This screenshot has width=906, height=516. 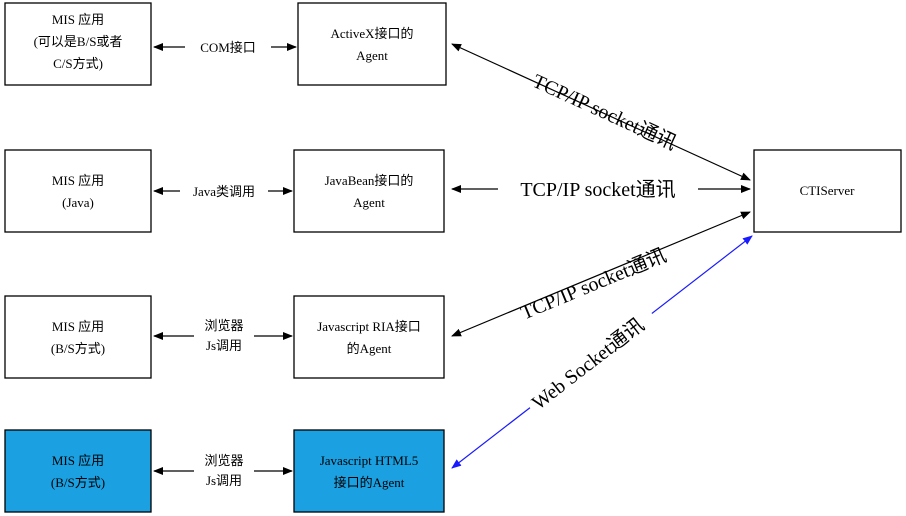 I want to click on java-link: Java类调用, so click(x=223, y=191).